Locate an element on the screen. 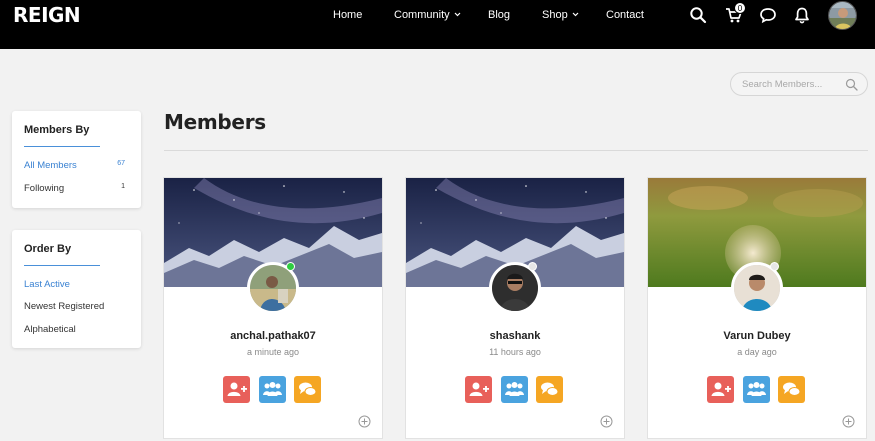 This screenshot has width=875, height=441. member-name: shashank is located at coordinates (515, 336).